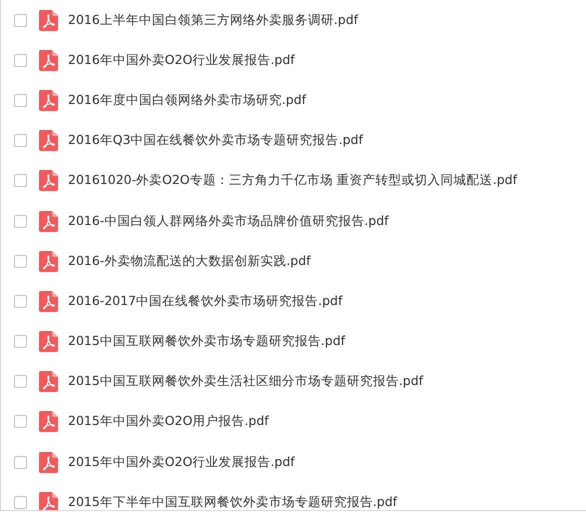 The height and width of the screenshot is (512, 586). What do you see at coordinates (233, 502) in the screenshot?
I see `file-name: 2015年下半年中国互联网餐饮外卖市场专题研究报告.pdf` at bounding box center [233, 502].